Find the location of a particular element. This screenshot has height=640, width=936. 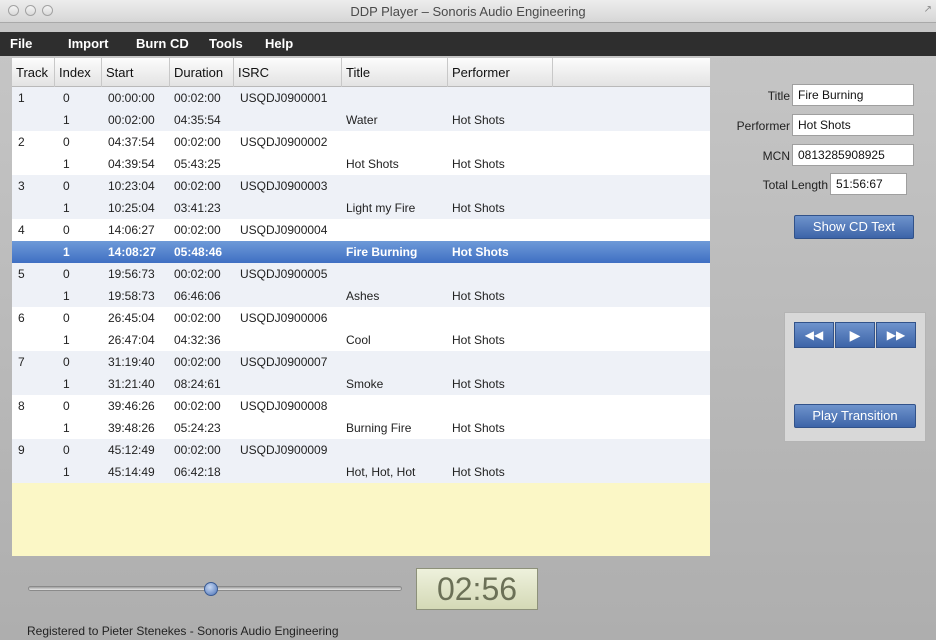

cell-start: 19:56:73 is located at coordinates (131, 274).